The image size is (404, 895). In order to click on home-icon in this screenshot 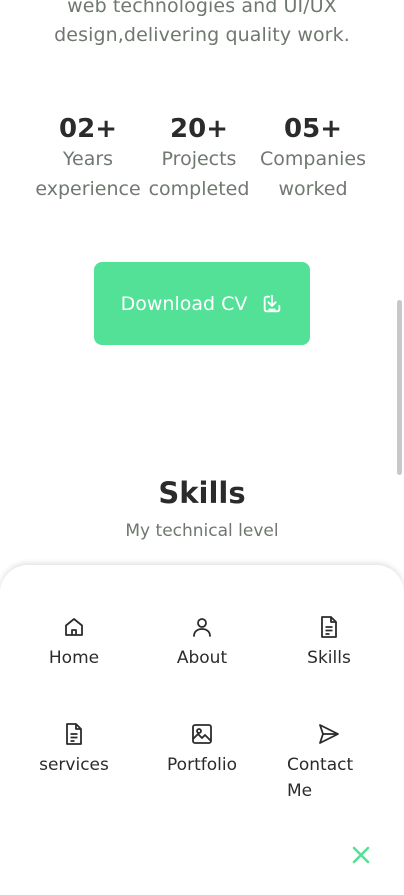, I will do `click(74, 627)`.